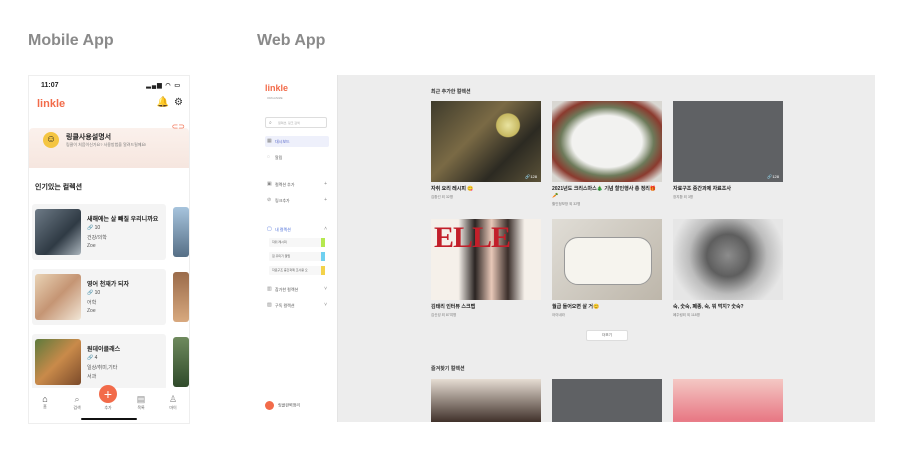 This screenshot has width=900, height=464. I want to click on sidebar-item-label: 컬렉션 추가, so click(285, 184).